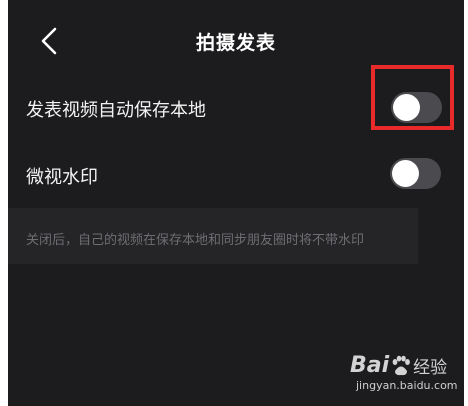 This screenshot has width=468, height=406. What do you see at coordinates (195, 240) in the screenshot?
I see `watermark-note: 关闭后，自己的视频在保存本地和同步朋友圈时将不带水印` at bounding box center [195, 240].